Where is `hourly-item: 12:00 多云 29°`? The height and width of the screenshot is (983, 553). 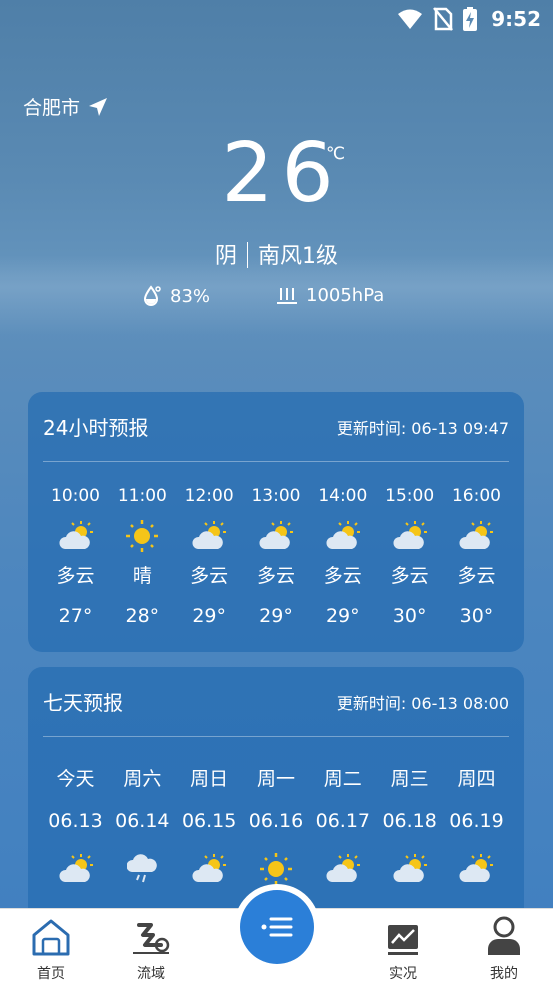
hourly-item: 12:00 多云 29° is located at coordinates (209, 556).